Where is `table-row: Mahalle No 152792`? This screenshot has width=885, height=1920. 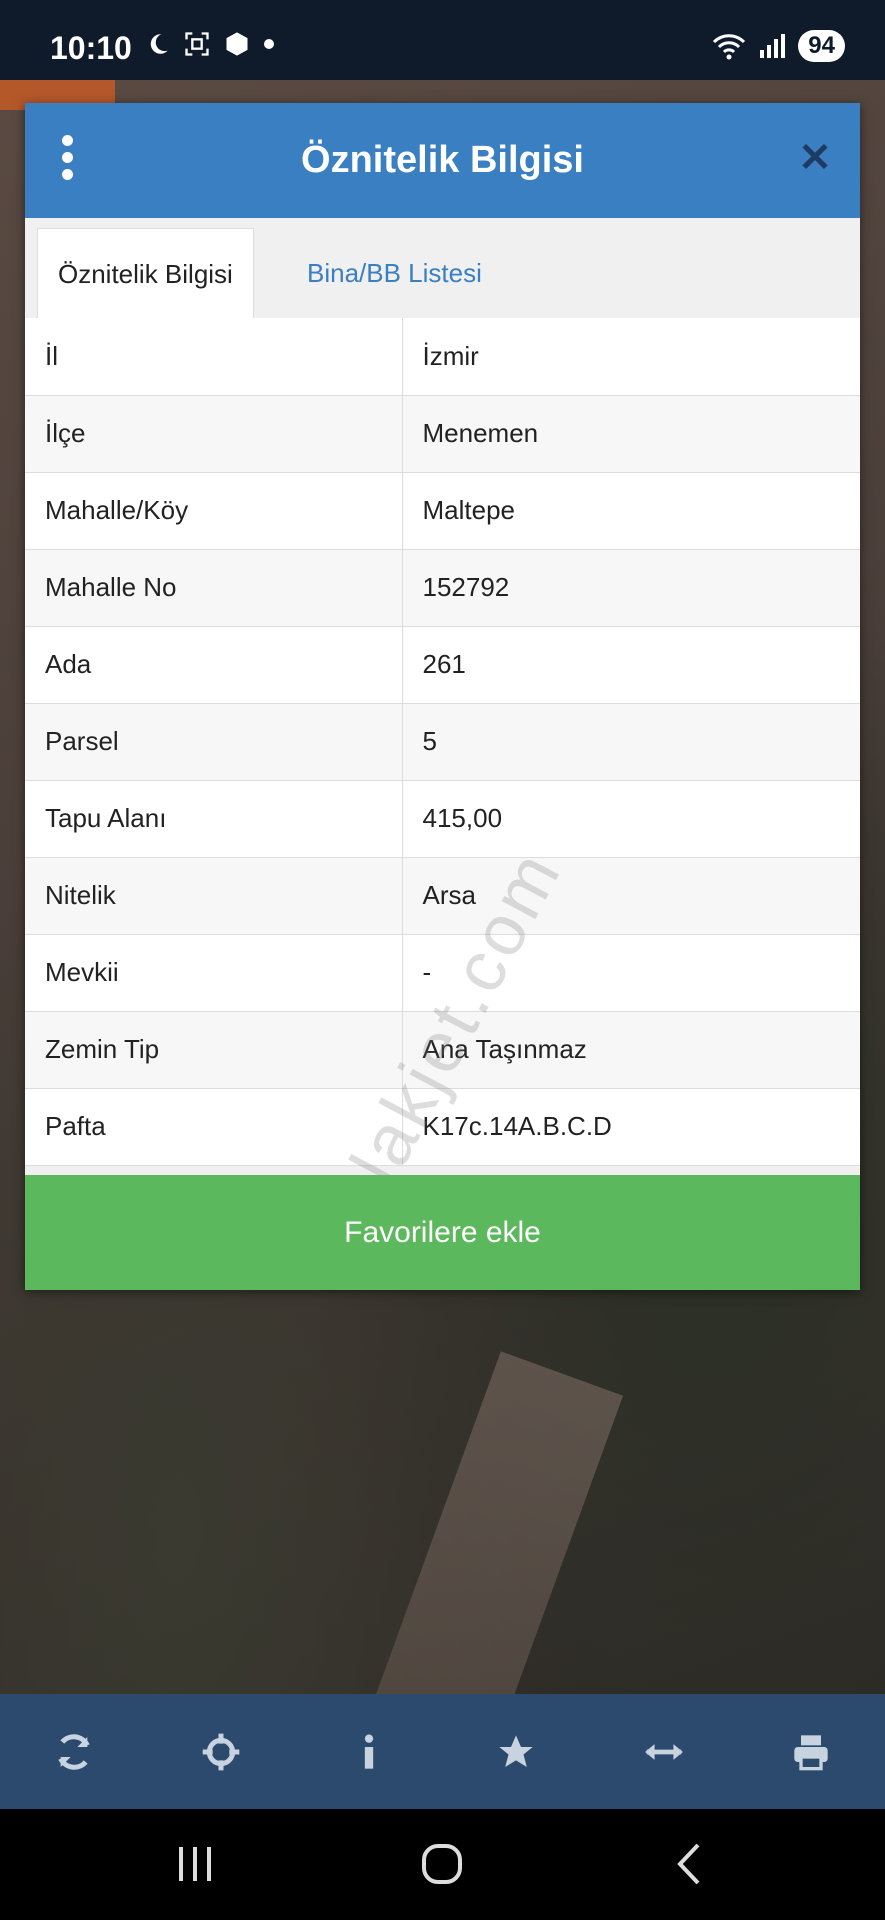 table-row: Mahalle No 152792 is located at coordinates (442, 588).